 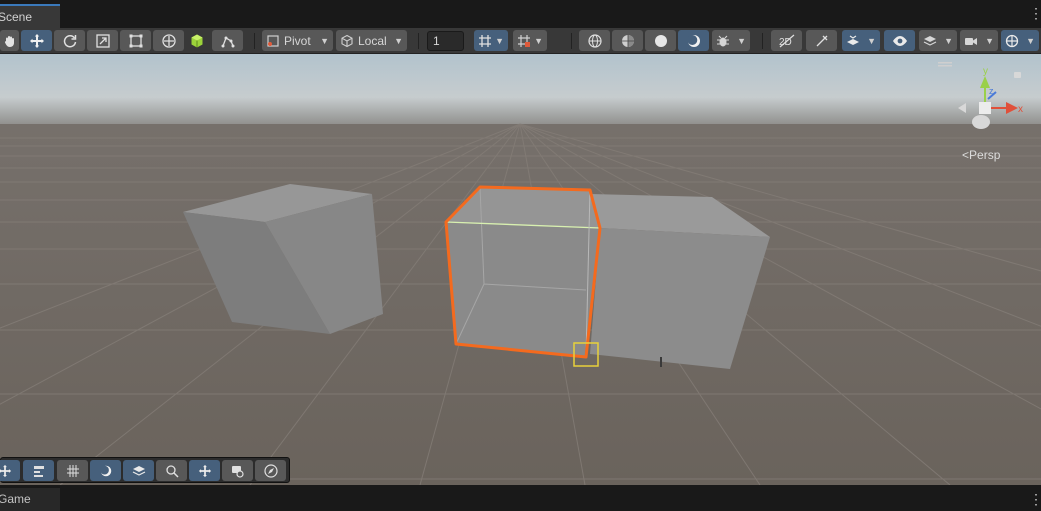 What do you see at coordinates (1012, 40) in the screenshot?
I see `gizmos-icon` at bounding box center [1012, 40].